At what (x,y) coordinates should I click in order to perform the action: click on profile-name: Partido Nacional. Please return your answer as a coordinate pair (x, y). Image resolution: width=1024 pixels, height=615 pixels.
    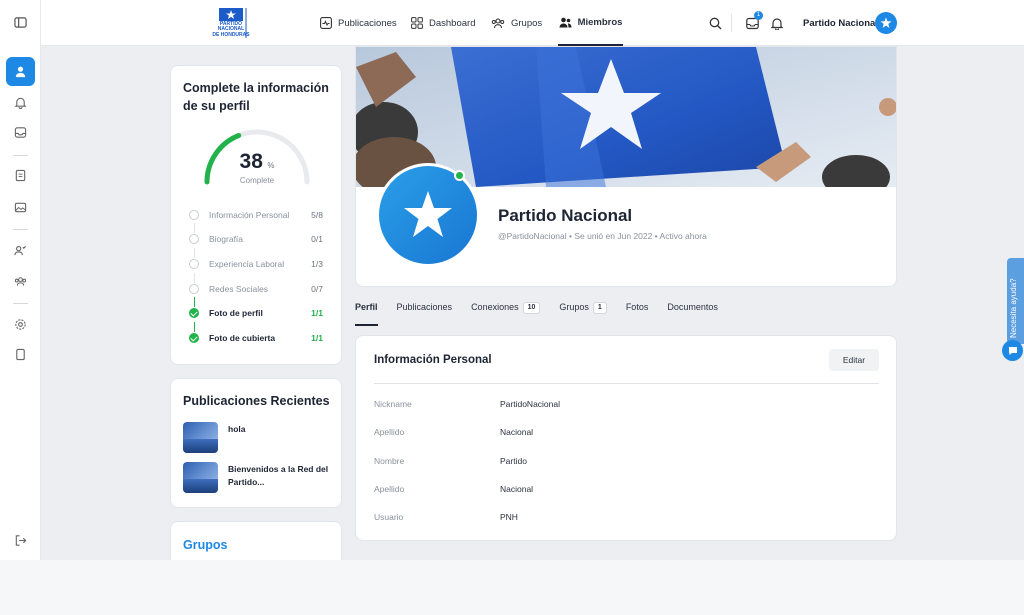
    Looking at the image, I should click on (565, 215).